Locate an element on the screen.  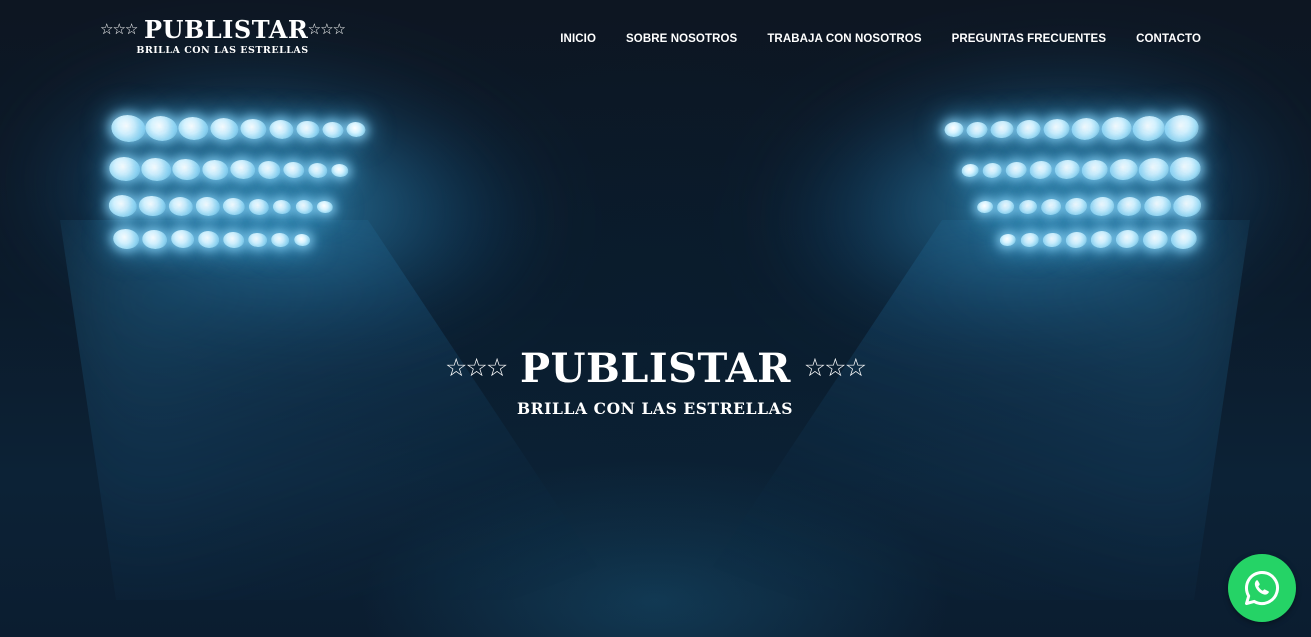
header-logo-stars-right: ☆☆☆ is located at coordinates (326, 29).